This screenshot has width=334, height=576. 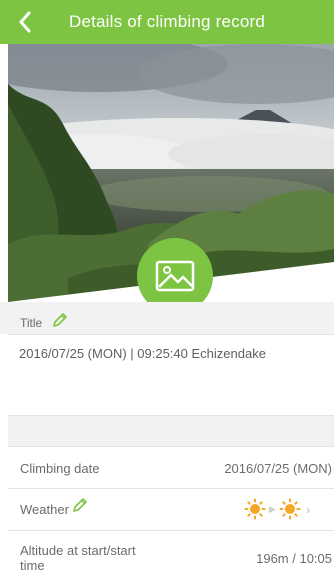 I want to click on arrow-right-icon: ▶, so click(x=272, y=508).